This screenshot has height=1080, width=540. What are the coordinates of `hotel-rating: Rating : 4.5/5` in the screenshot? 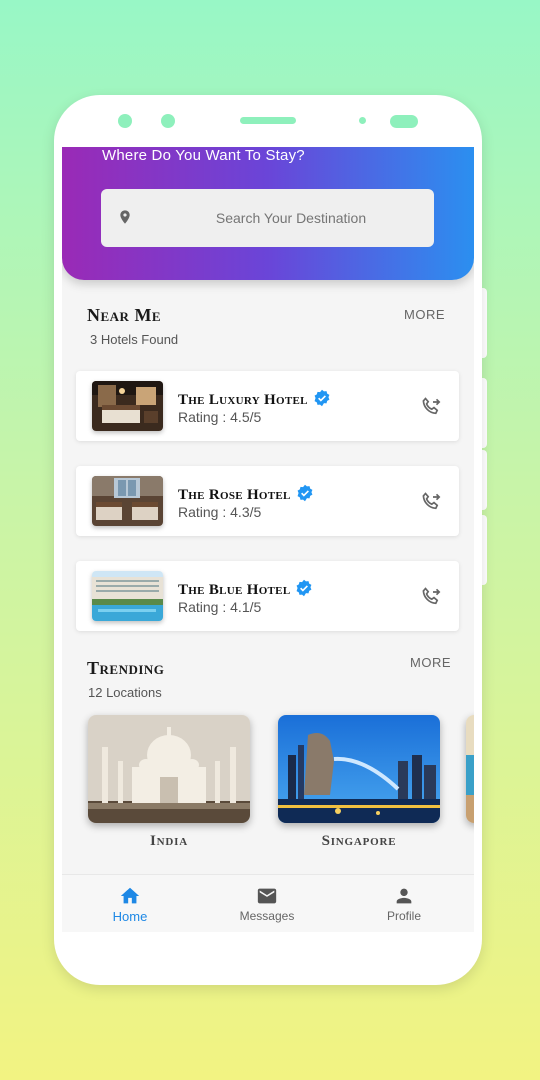 It's located at (220, 417).